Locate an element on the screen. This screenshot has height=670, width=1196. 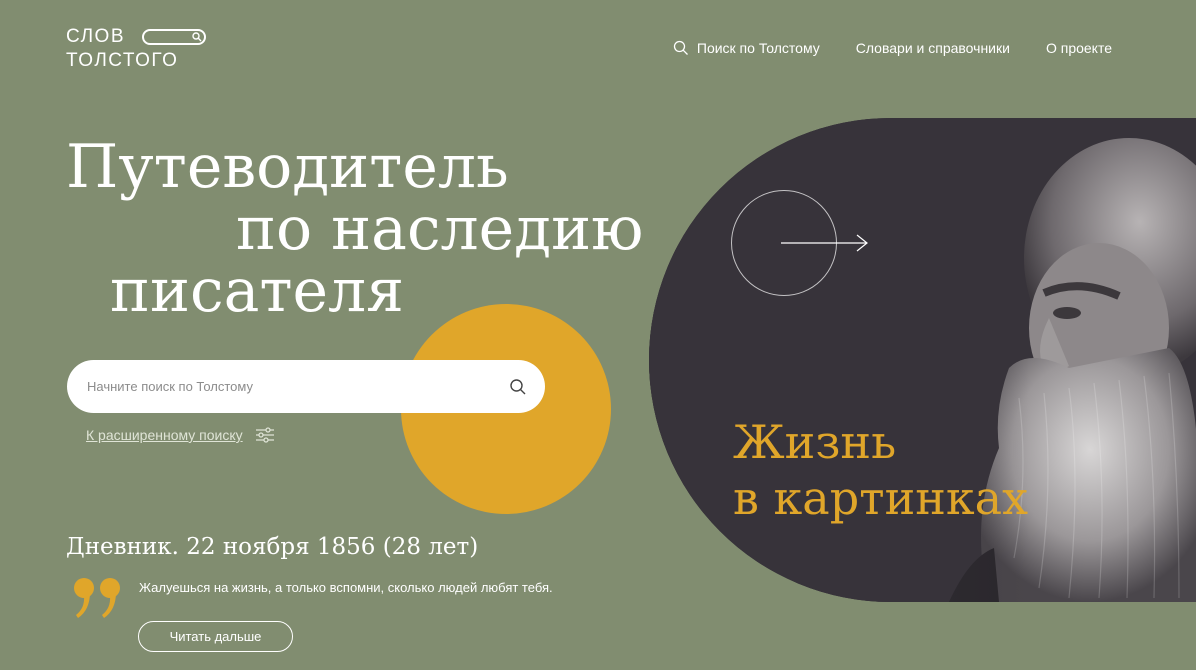
logo-search-pill is located at coordinates (174, 37).